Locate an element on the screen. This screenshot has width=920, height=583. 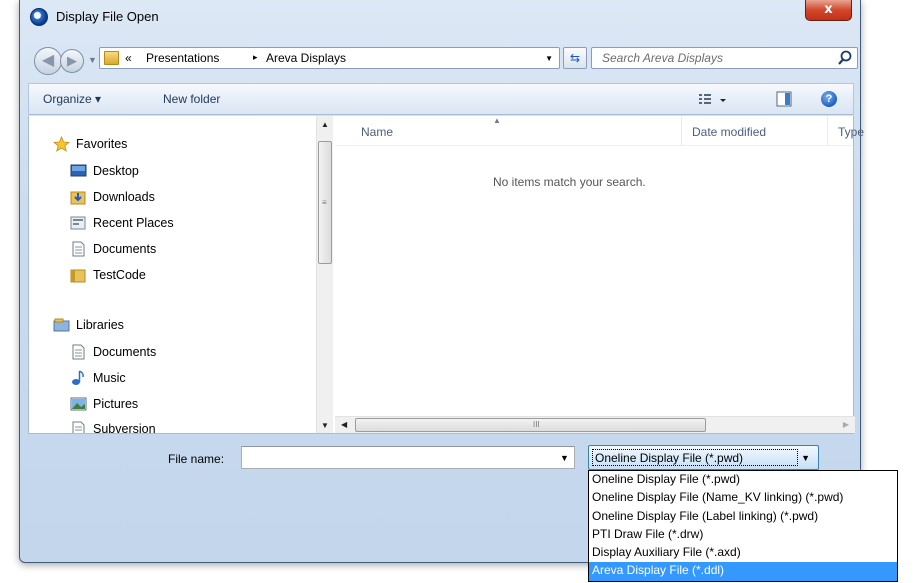
file-name-dropdown-icon: ▼ is located at coordinates (564, 458).